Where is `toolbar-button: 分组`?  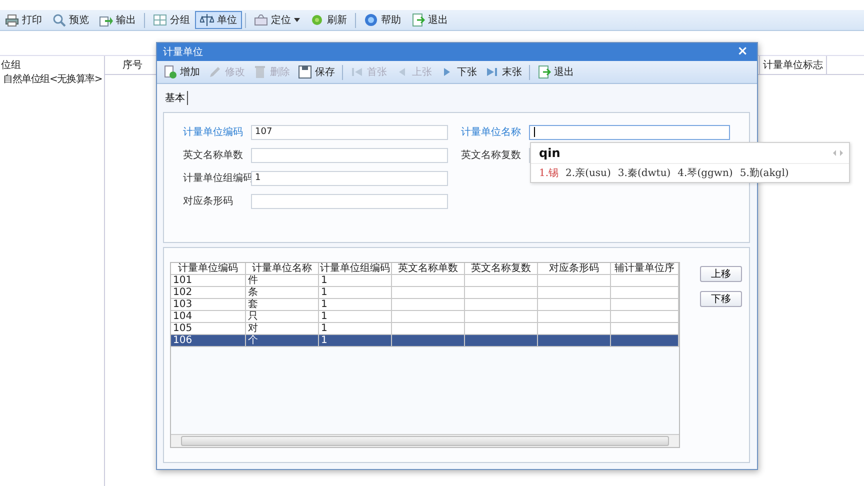 toolbar-button: 分组 is located at coordinates (171, 20).